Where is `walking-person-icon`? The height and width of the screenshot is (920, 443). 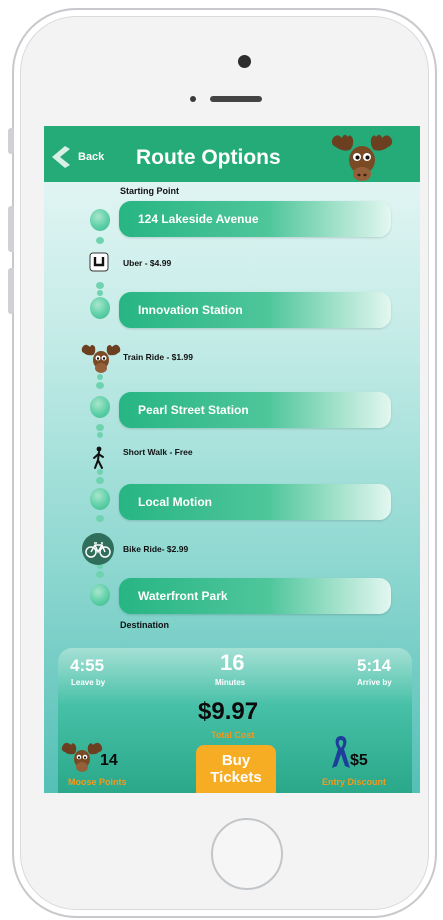 walking-person-icon is located at coordinates (98, 457).